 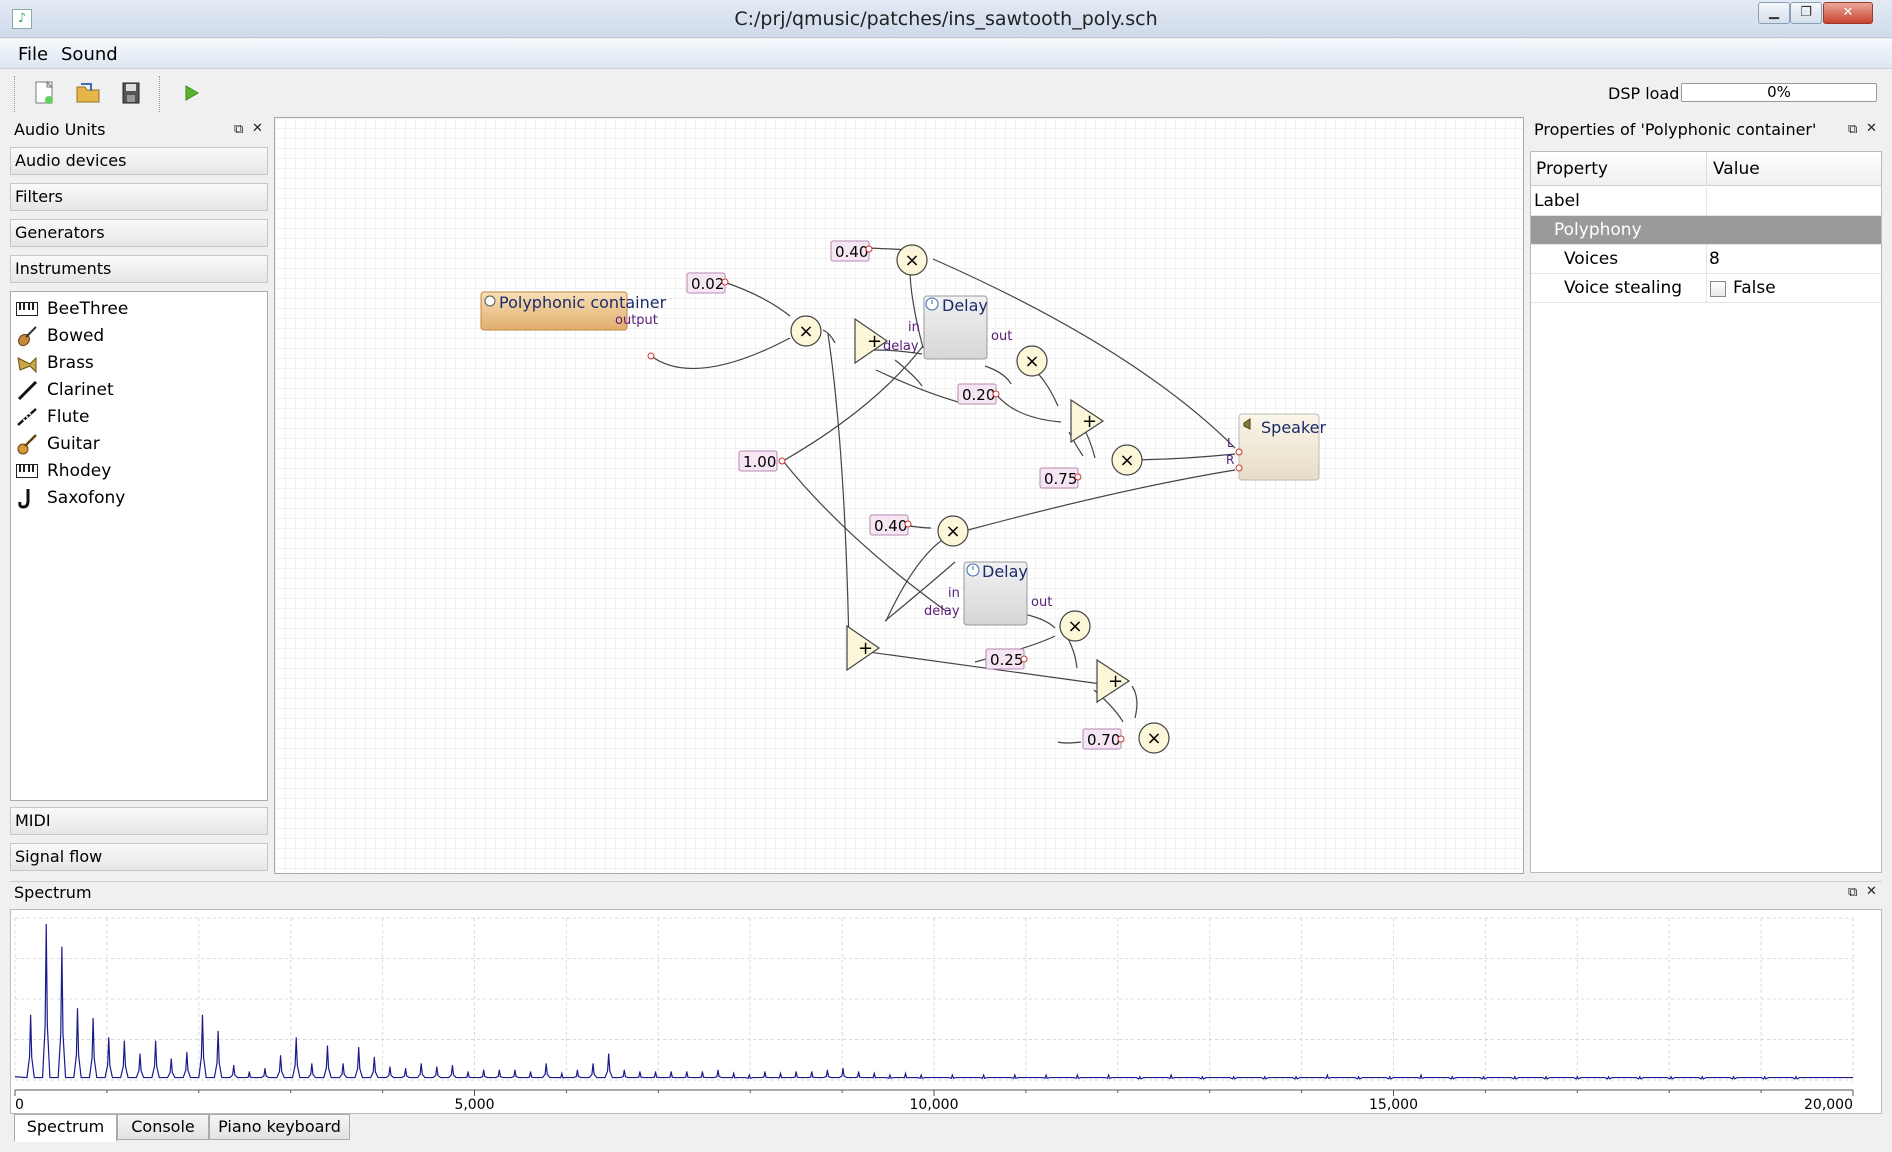 I want to click on table-row: Voices 8, so click(x=1706, y=259).